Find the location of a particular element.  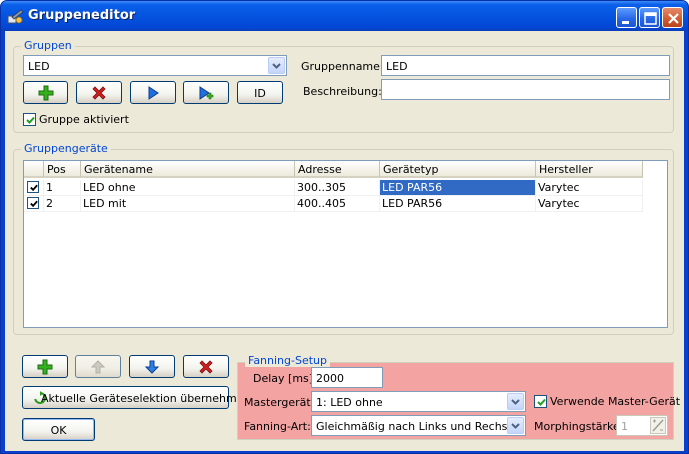

play-add-group-button is located at coordinates (206, 92).